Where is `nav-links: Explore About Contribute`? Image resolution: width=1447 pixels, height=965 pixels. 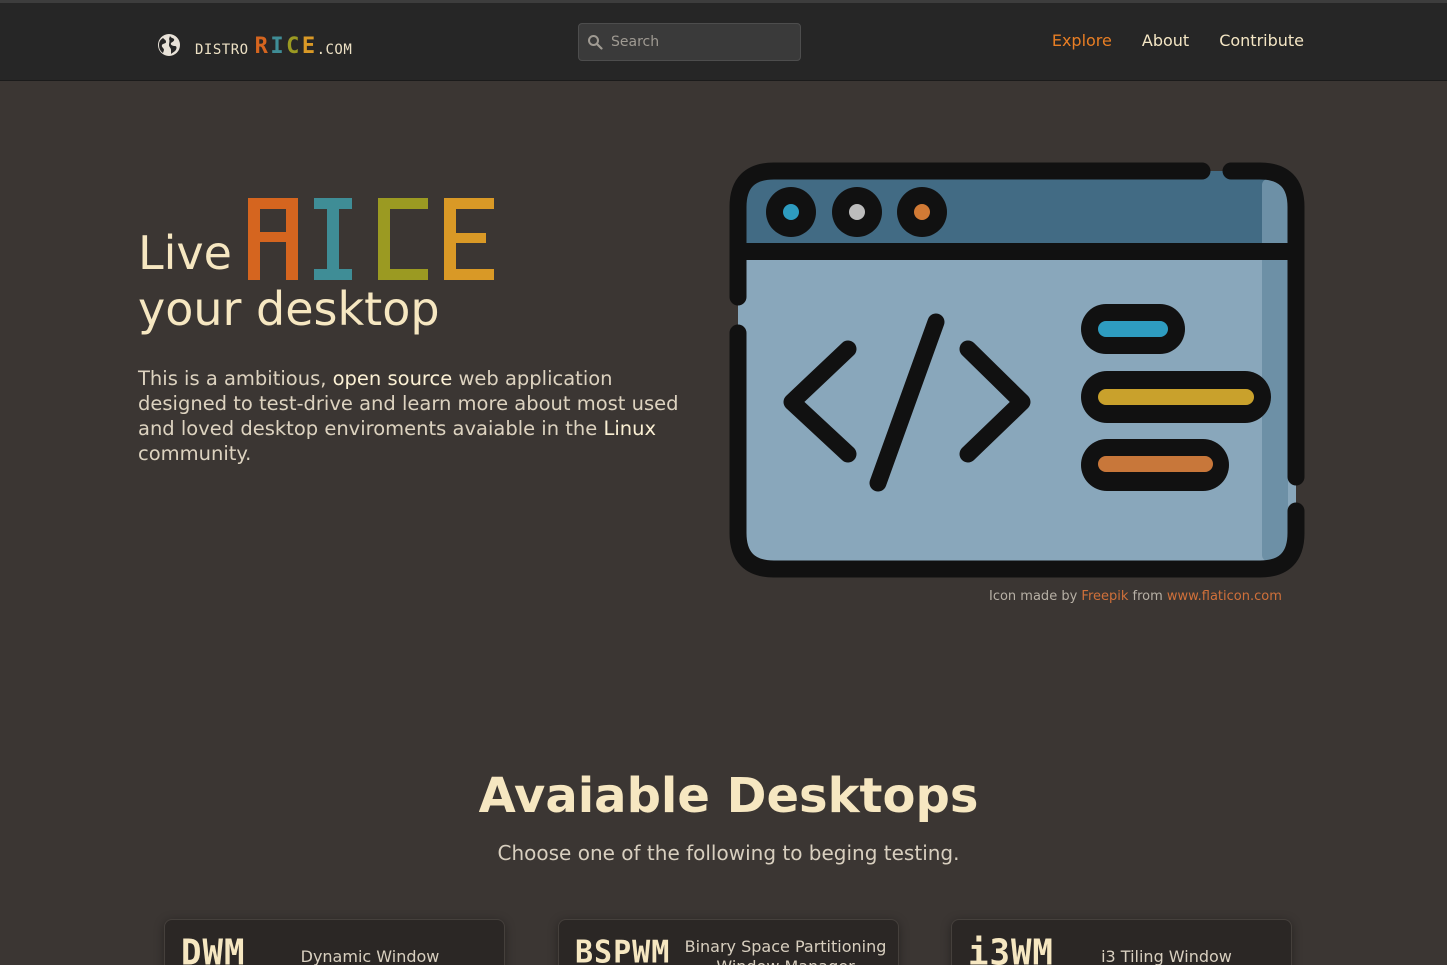 nav-links: Explore About Contribute is located at coordinates (1178, 40).